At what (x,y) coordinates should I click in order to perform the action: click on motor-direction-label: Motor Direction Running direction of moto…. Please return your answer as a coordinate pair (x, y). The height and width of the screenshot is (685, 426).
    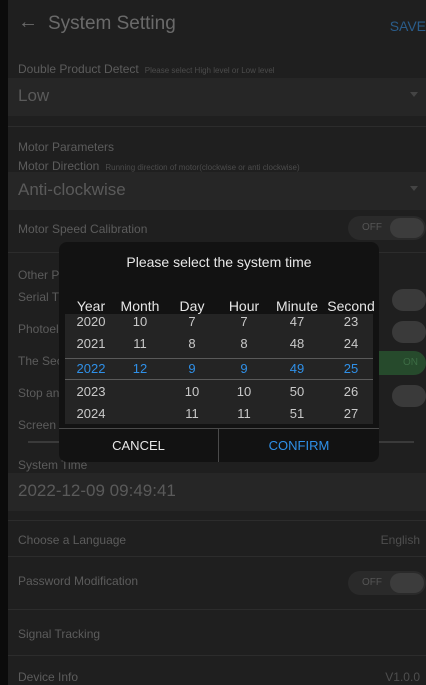
    Looking at the image, I should click on (159, 166).